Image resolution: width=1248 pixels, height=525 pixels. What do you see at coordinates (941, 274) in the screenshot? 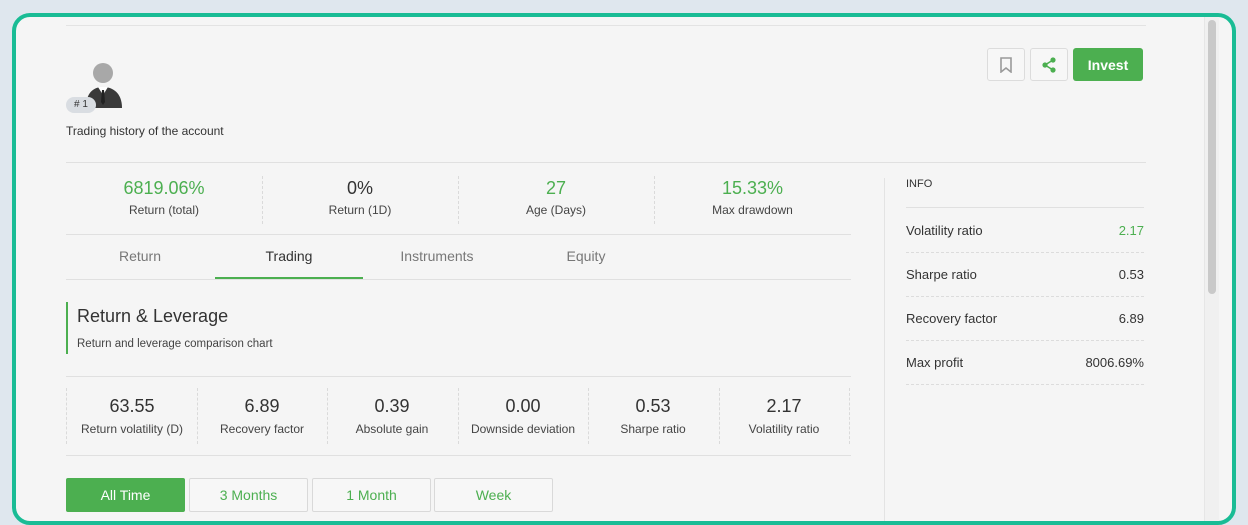
I see `info-label: Sharpe ratio` at bounding box center [941, 274].